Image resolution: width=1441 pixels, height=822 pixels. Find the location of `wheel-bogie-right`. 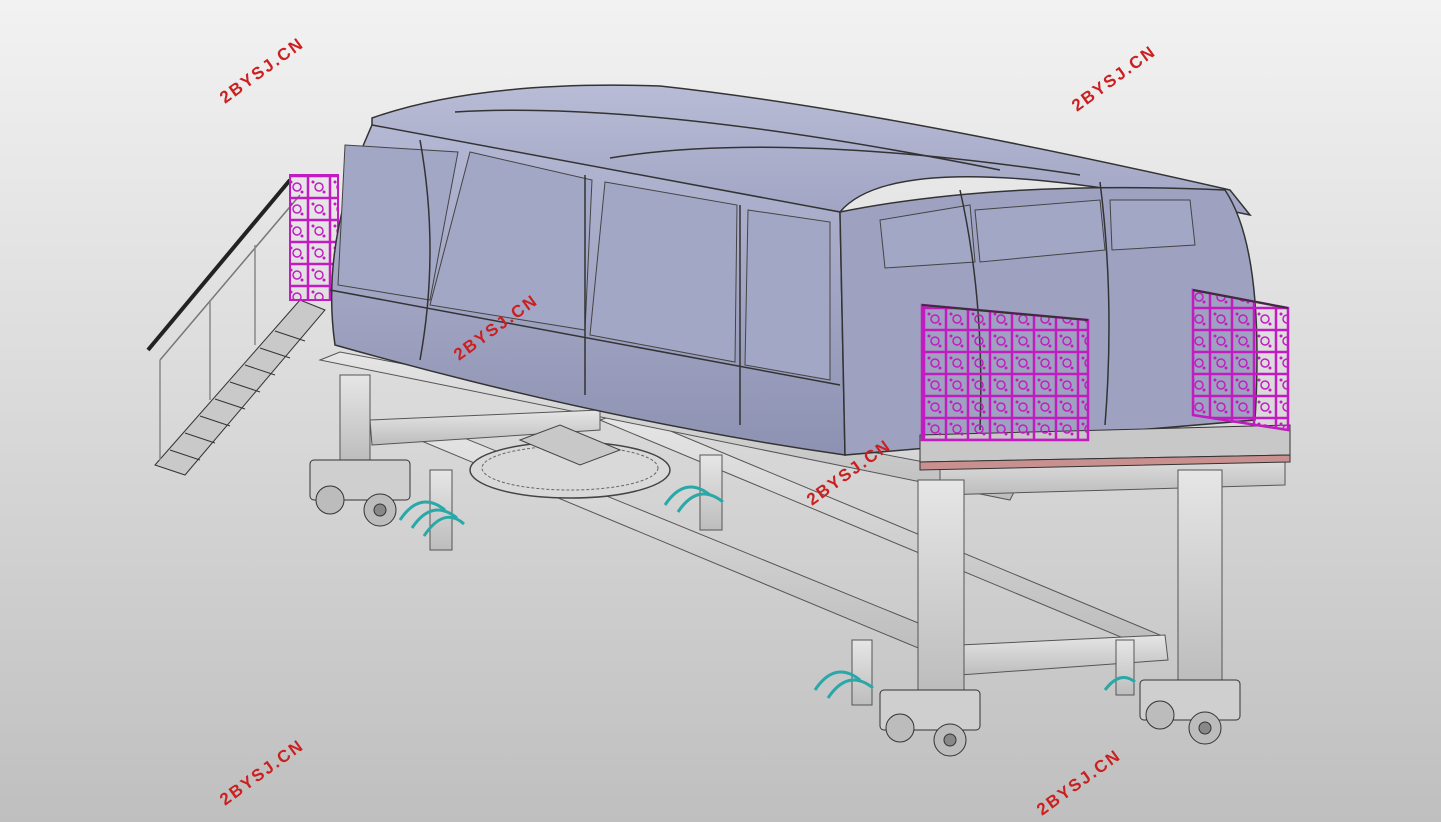

wheel-bogie-right is located at coordinates (1190, 712).